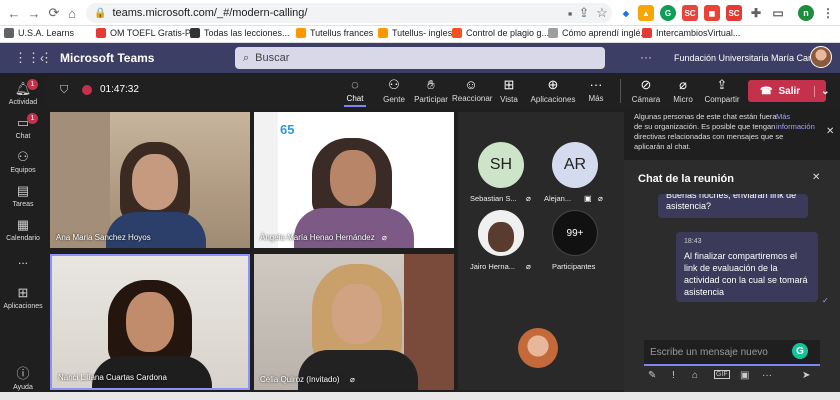 The image size is (840, 400). Describe the element at coordinates (652, 375) in the screenshot. I see `format-icon: ✎` at that location.